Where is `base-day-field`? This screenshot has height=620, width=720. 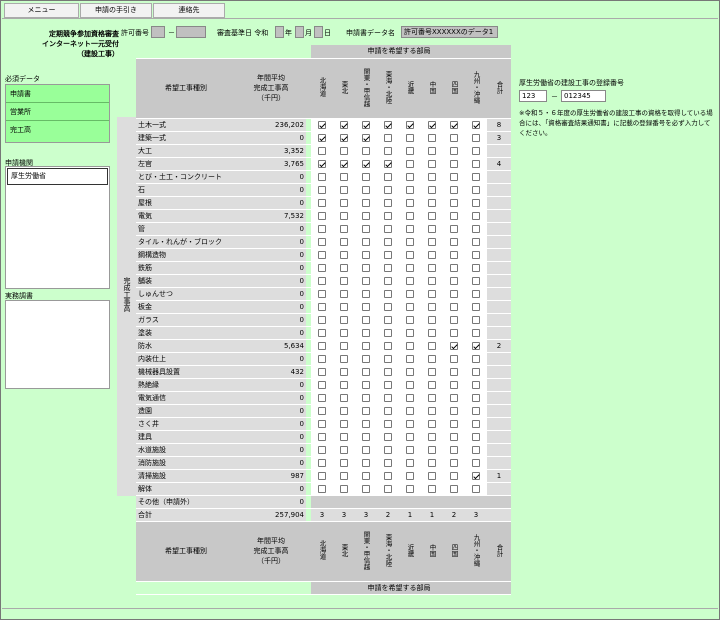
base-day-field is located at coordinates (318, 32).